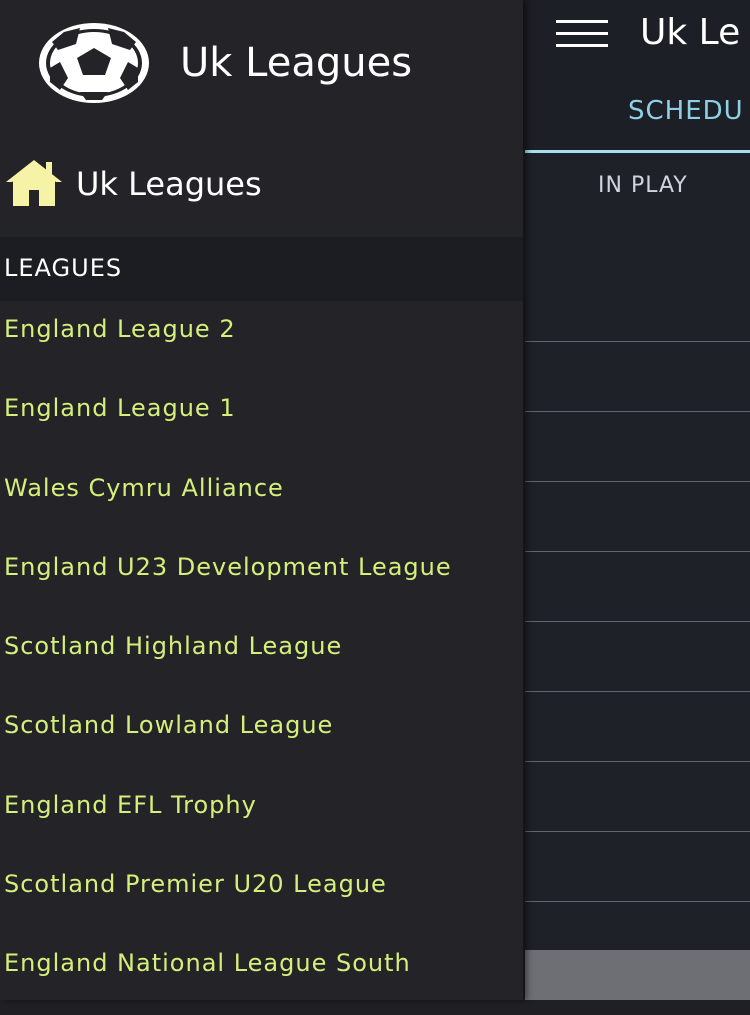 The image size is (750, 1015). What do you see at coordinates (228, 566) in the screenshot?
I see `league-label: England U23 Development League` at bounding box center [228, 566].